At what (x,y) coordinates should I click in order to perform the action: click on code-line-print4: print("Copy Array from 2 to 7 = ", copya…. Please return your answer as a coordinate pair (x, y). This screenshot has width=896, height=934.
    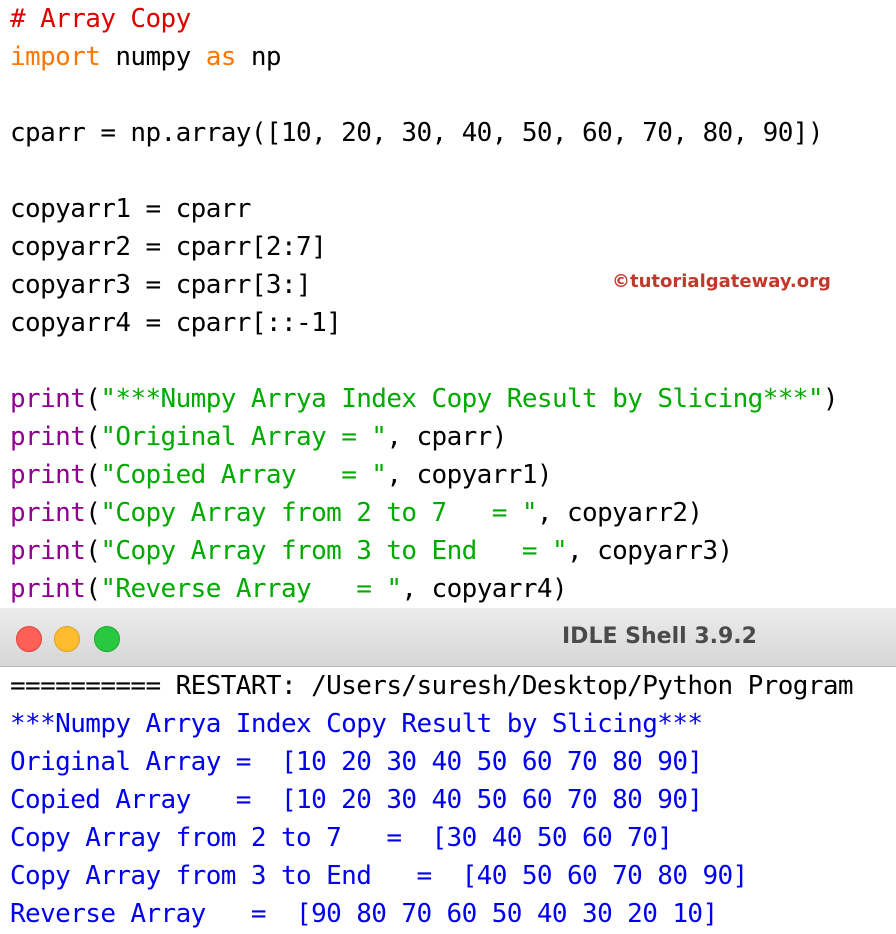
    Looking at the image, I should click on (356, 513).